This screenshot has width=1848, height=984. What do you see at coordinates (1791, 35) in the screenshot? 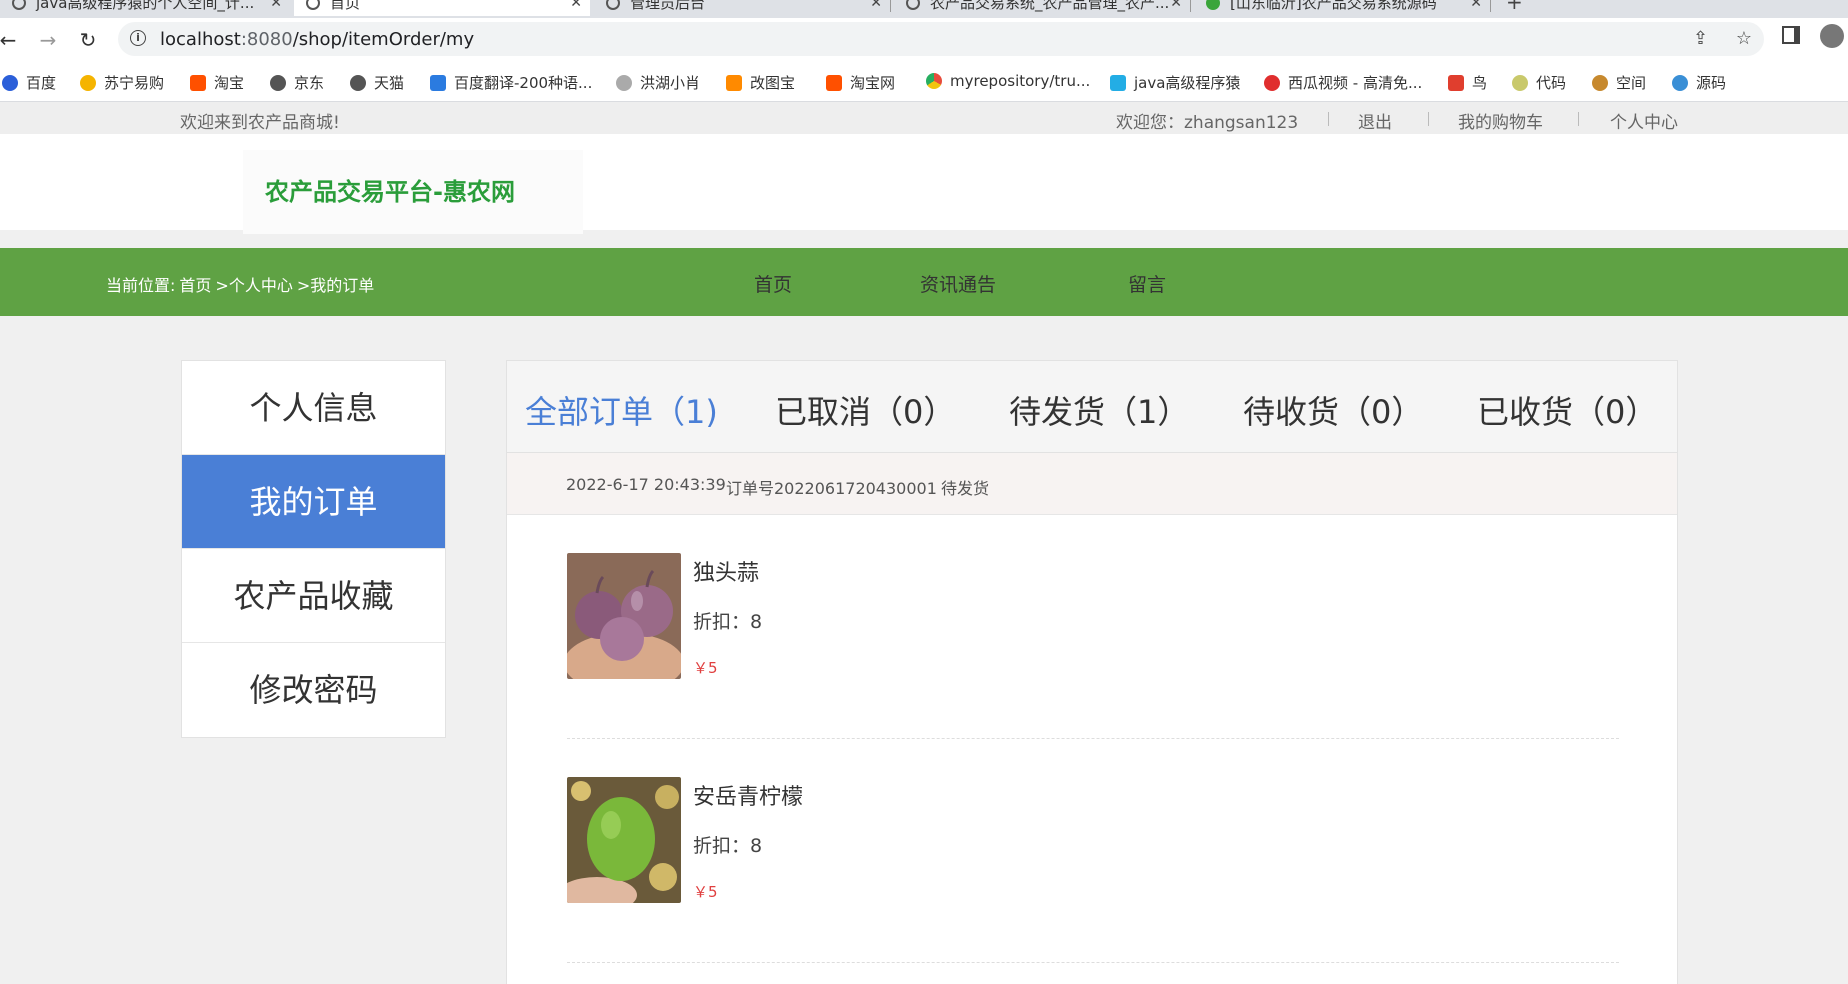
I see `side-panel-icon` at bounding box center [1791, 35].